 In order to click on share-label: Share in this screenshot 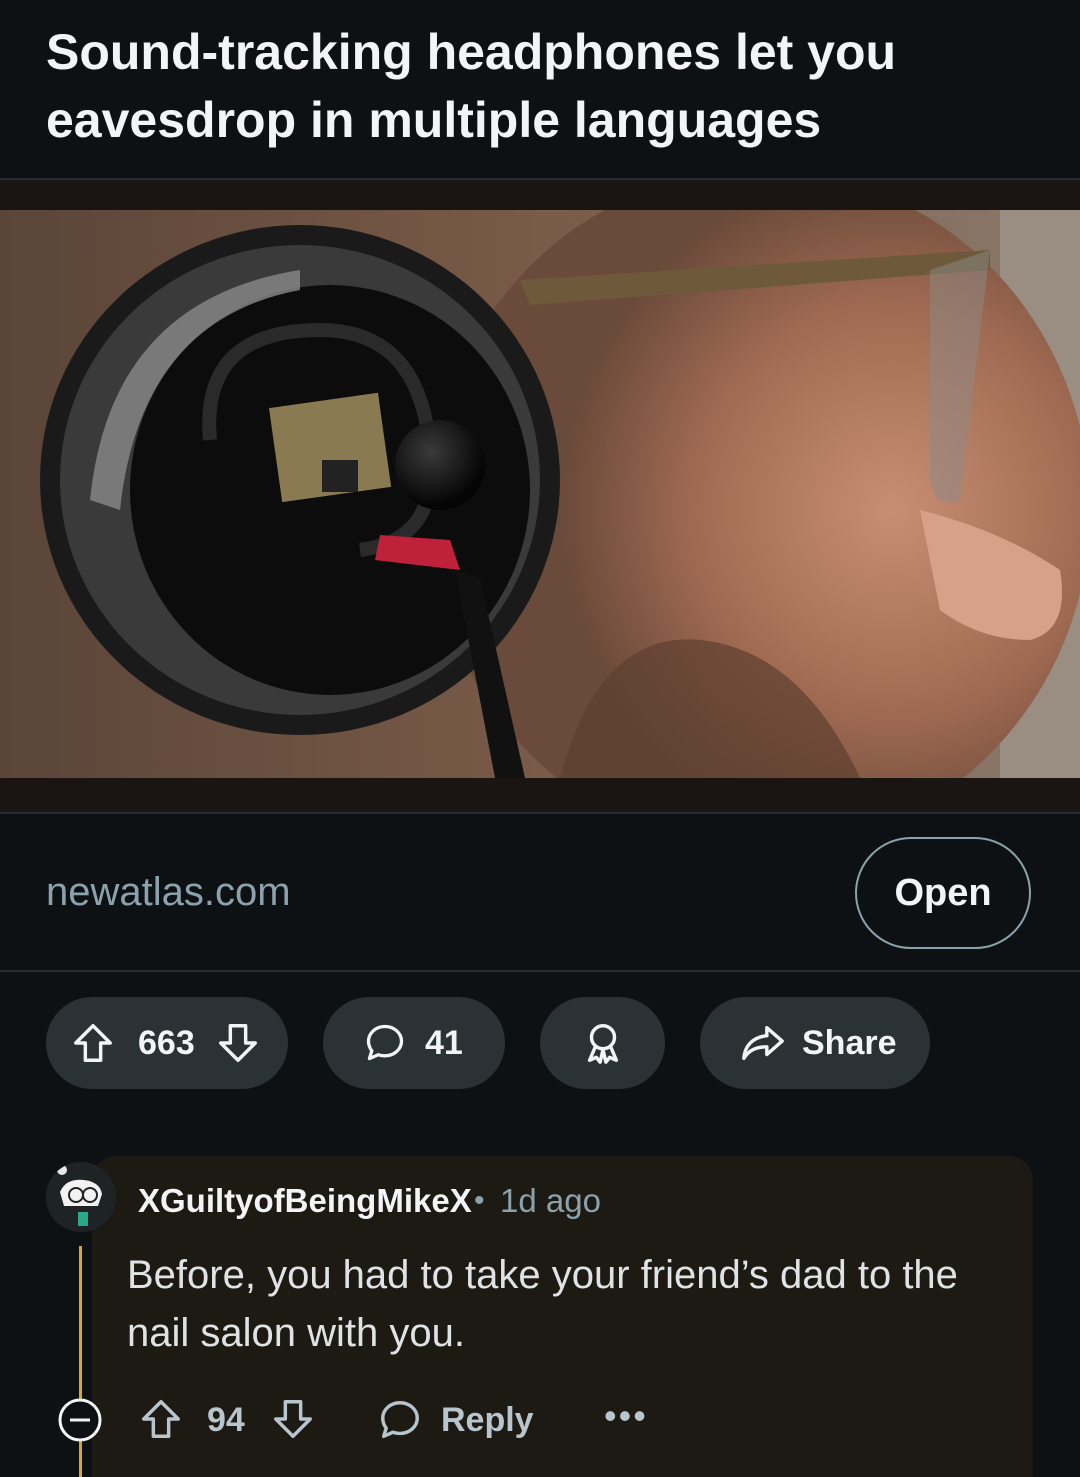, I will do `click(849, 1042)`.